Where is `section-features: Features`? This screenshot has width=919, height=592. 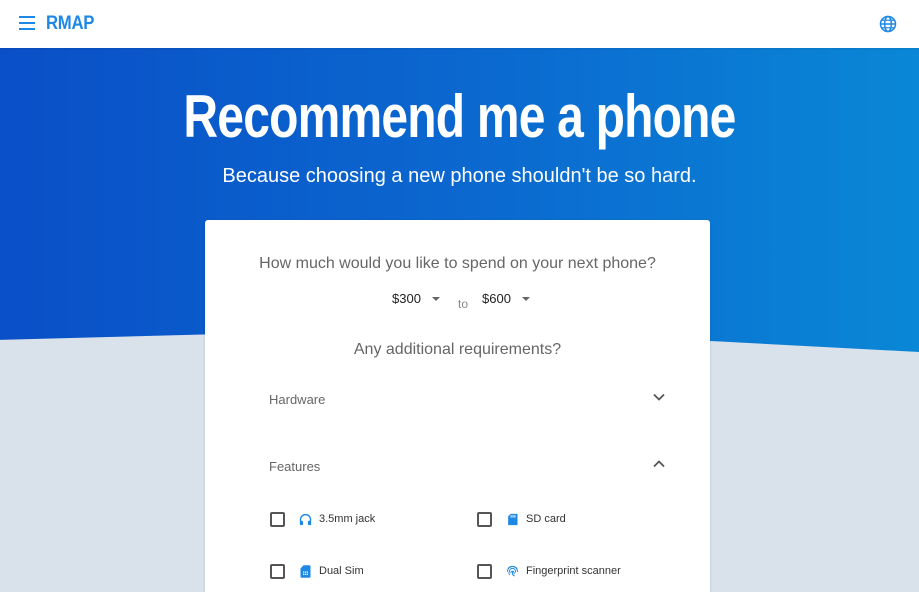
section-features: Features is located at coordinates (467, 467).